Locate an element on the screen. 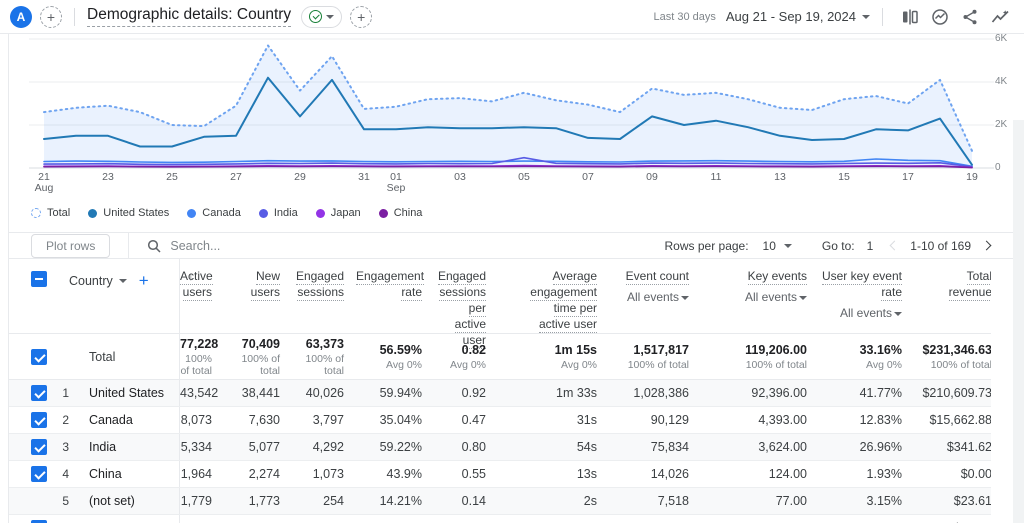 The height and width of the screenshot is (523, 1024). metric-cell: 5,334 is located at coordinates (196, 447).